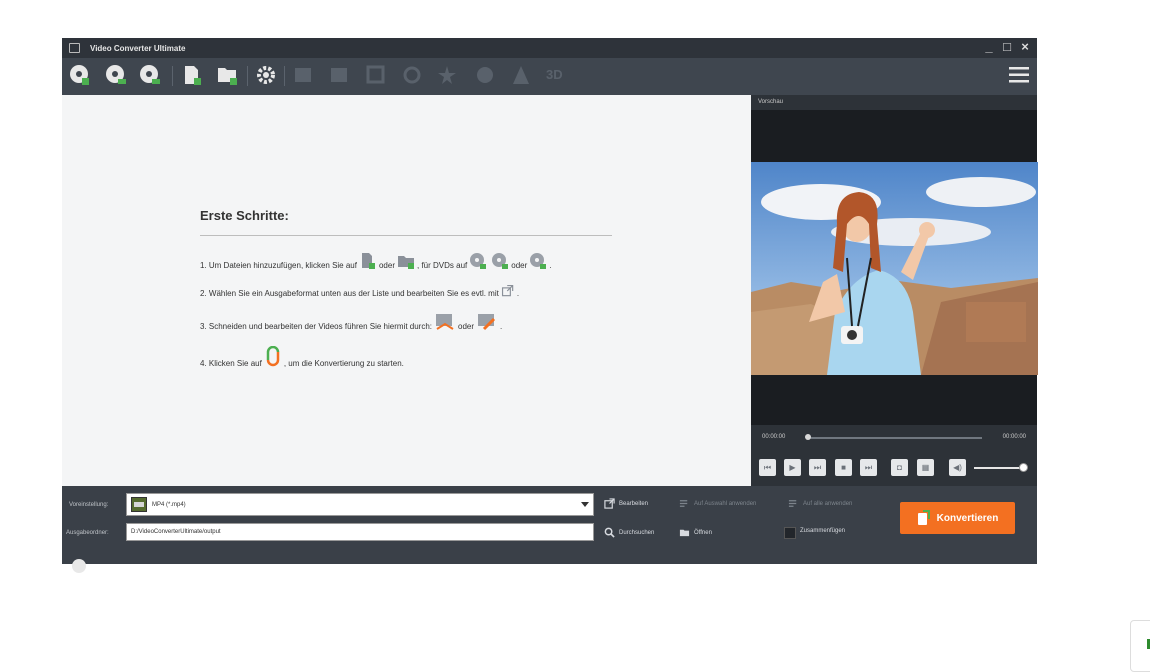  I want to click on text-button, so click(521, 75).